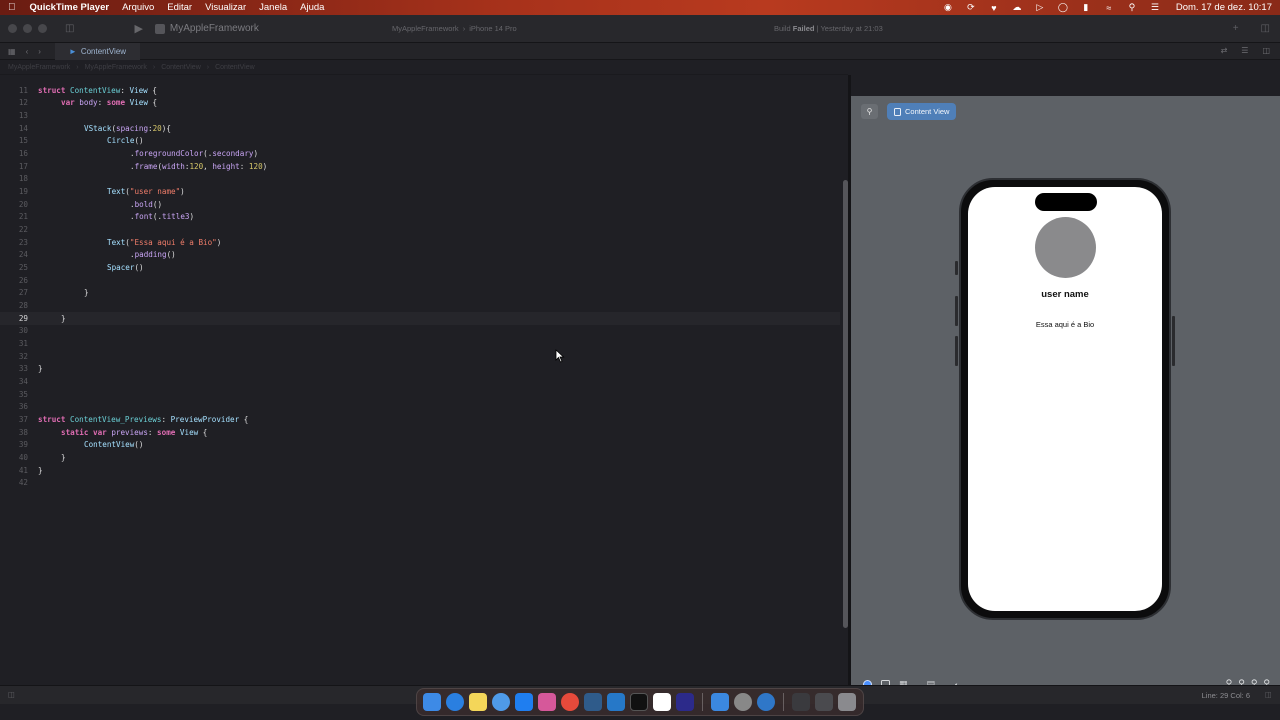  What do you see at coordinates (420, 444) in the screenshot?
I see `code-line: 39 ContentView()` at bounding box center [420, 444].